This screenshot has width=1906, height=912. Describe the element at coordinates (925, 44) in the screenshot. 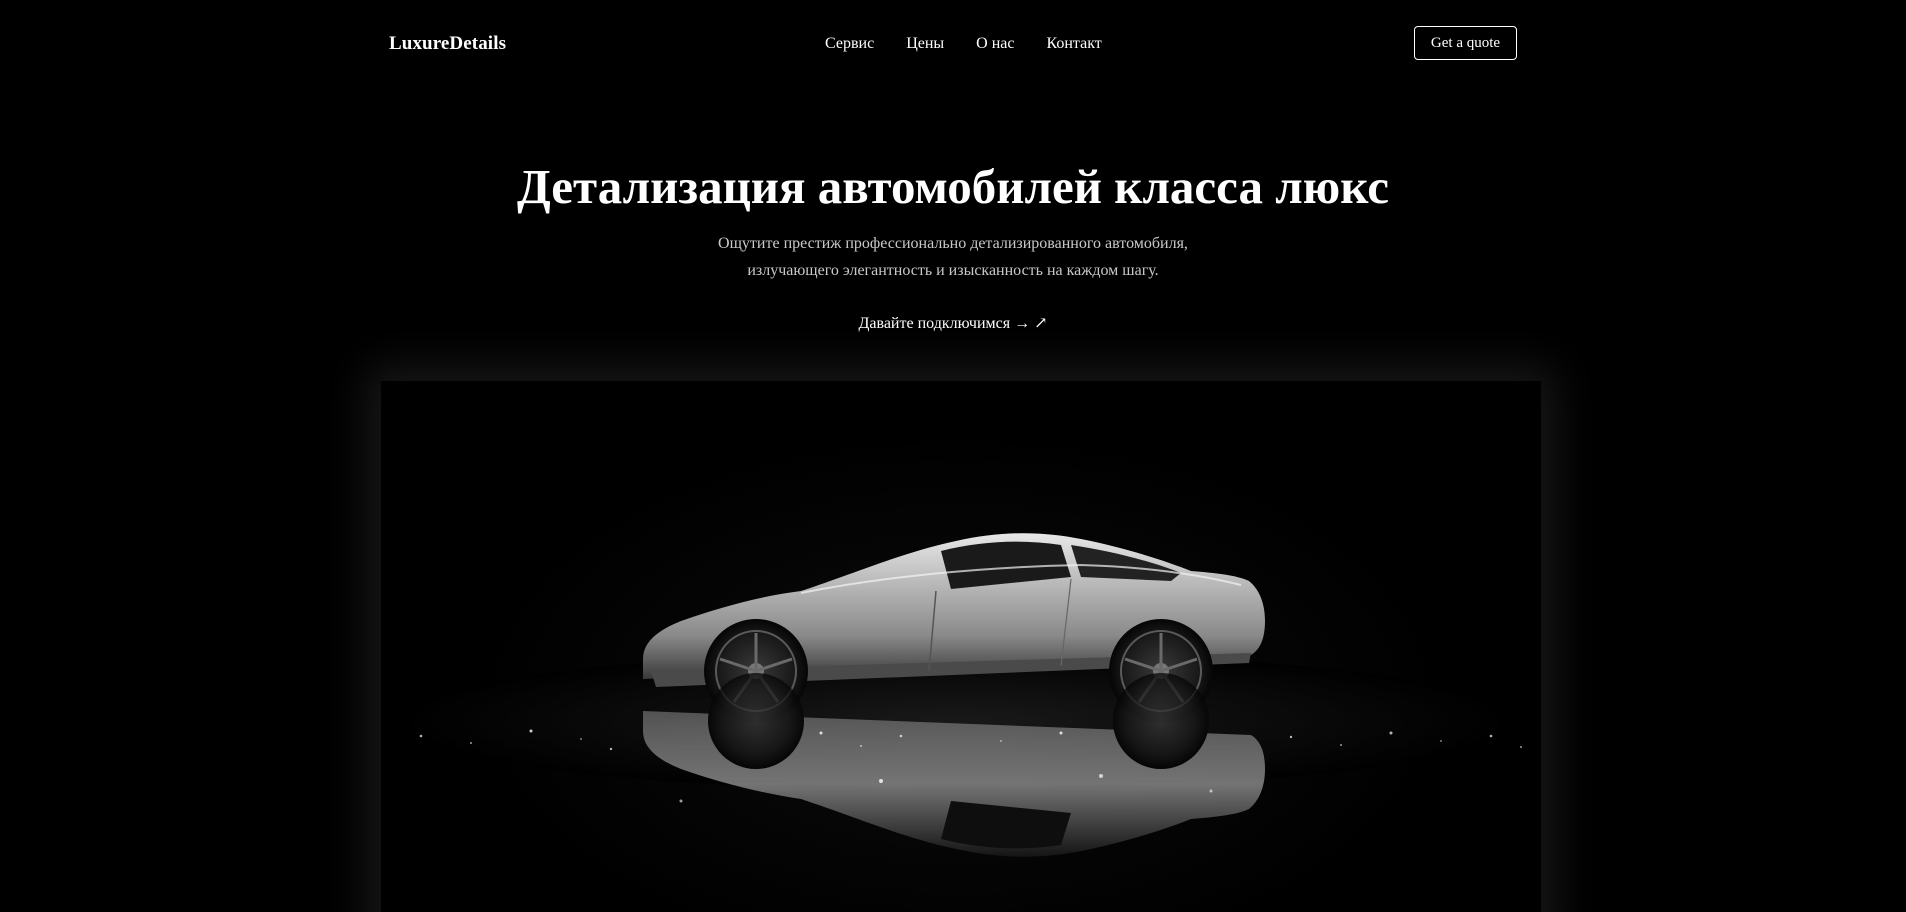

I see `nav-link-prices: Цены` at that location.